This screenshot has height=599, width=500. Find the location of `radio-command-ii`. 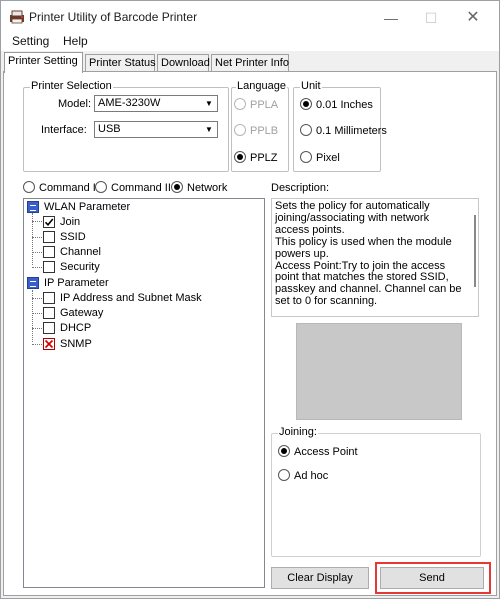

radio-command-ii is located at coordinates (101, 187).